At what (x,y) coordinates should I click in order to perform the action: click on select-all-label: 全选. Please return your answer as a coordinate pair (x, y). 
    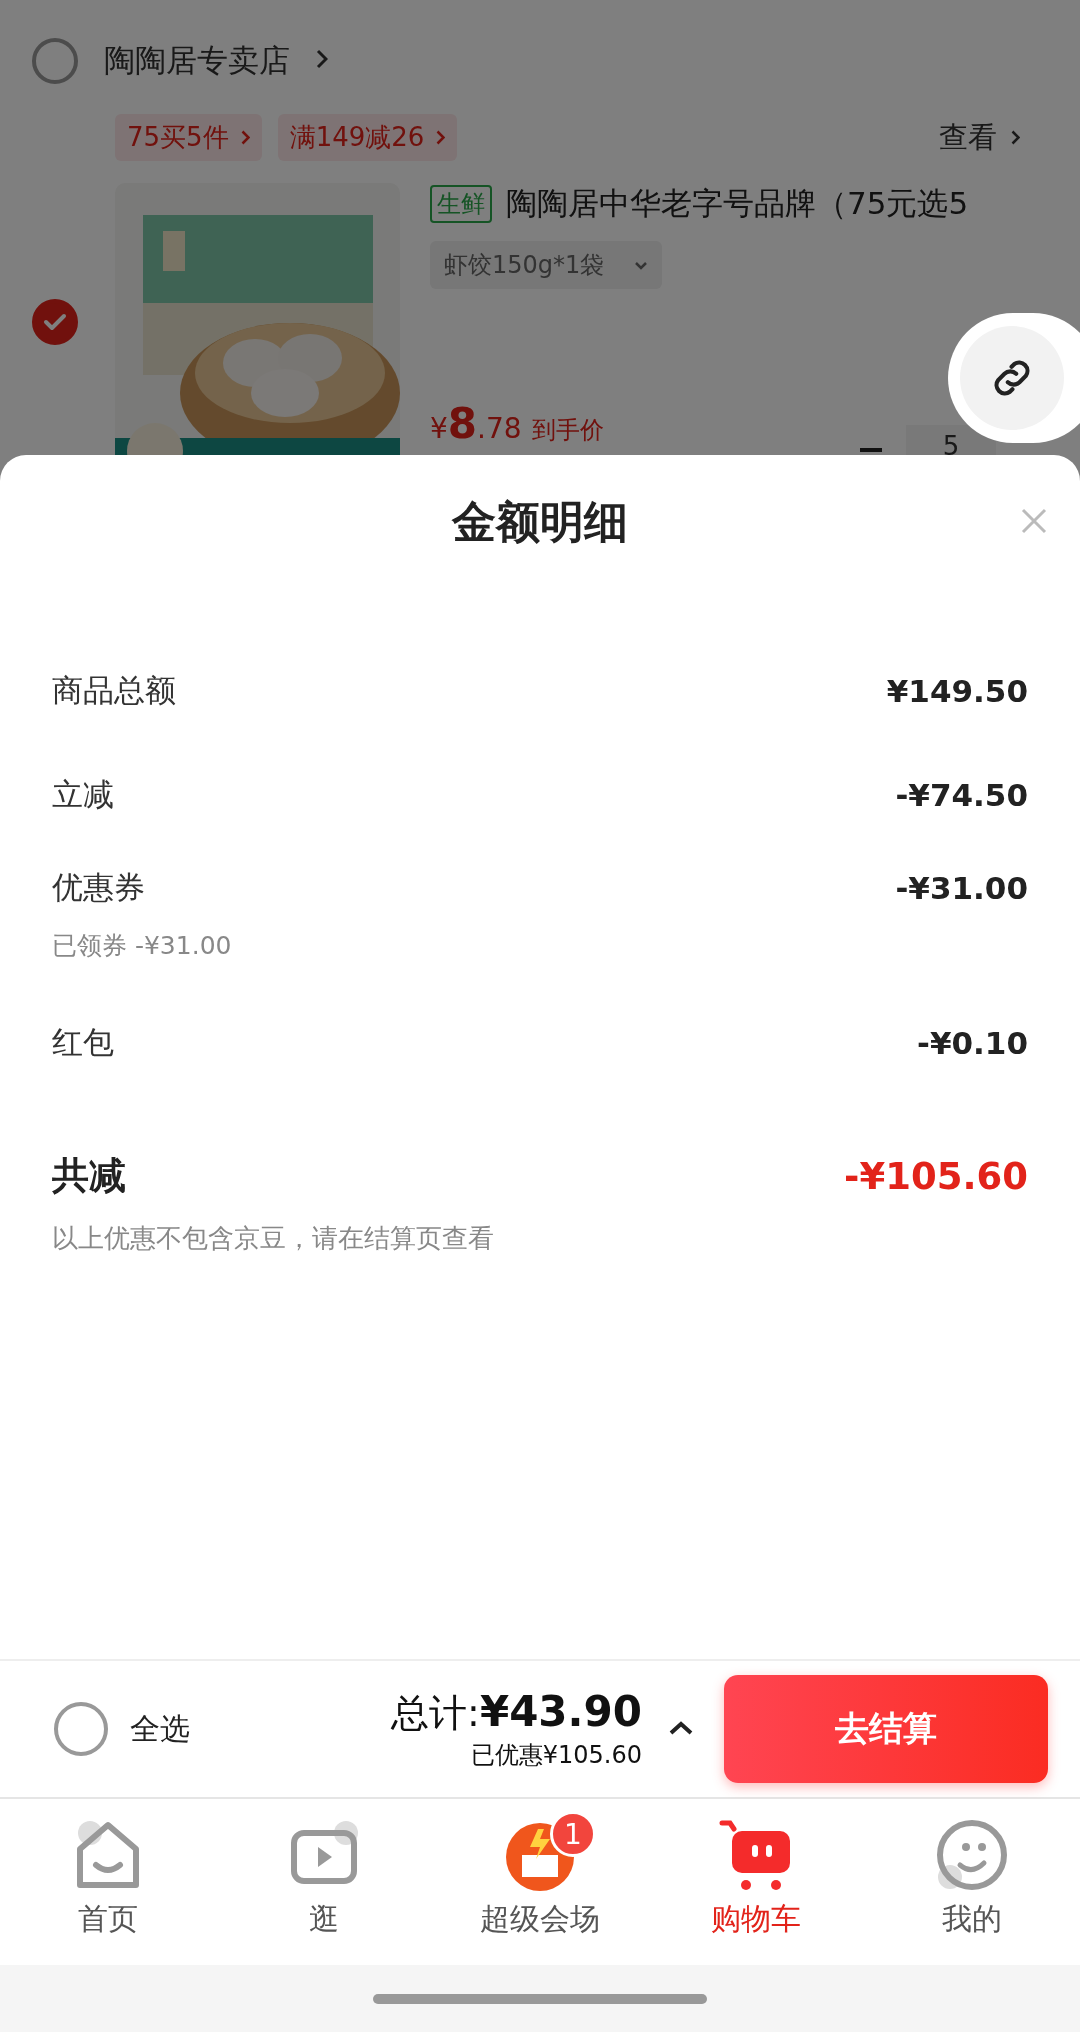
    Looking at the image, I should click on (160, 1729).